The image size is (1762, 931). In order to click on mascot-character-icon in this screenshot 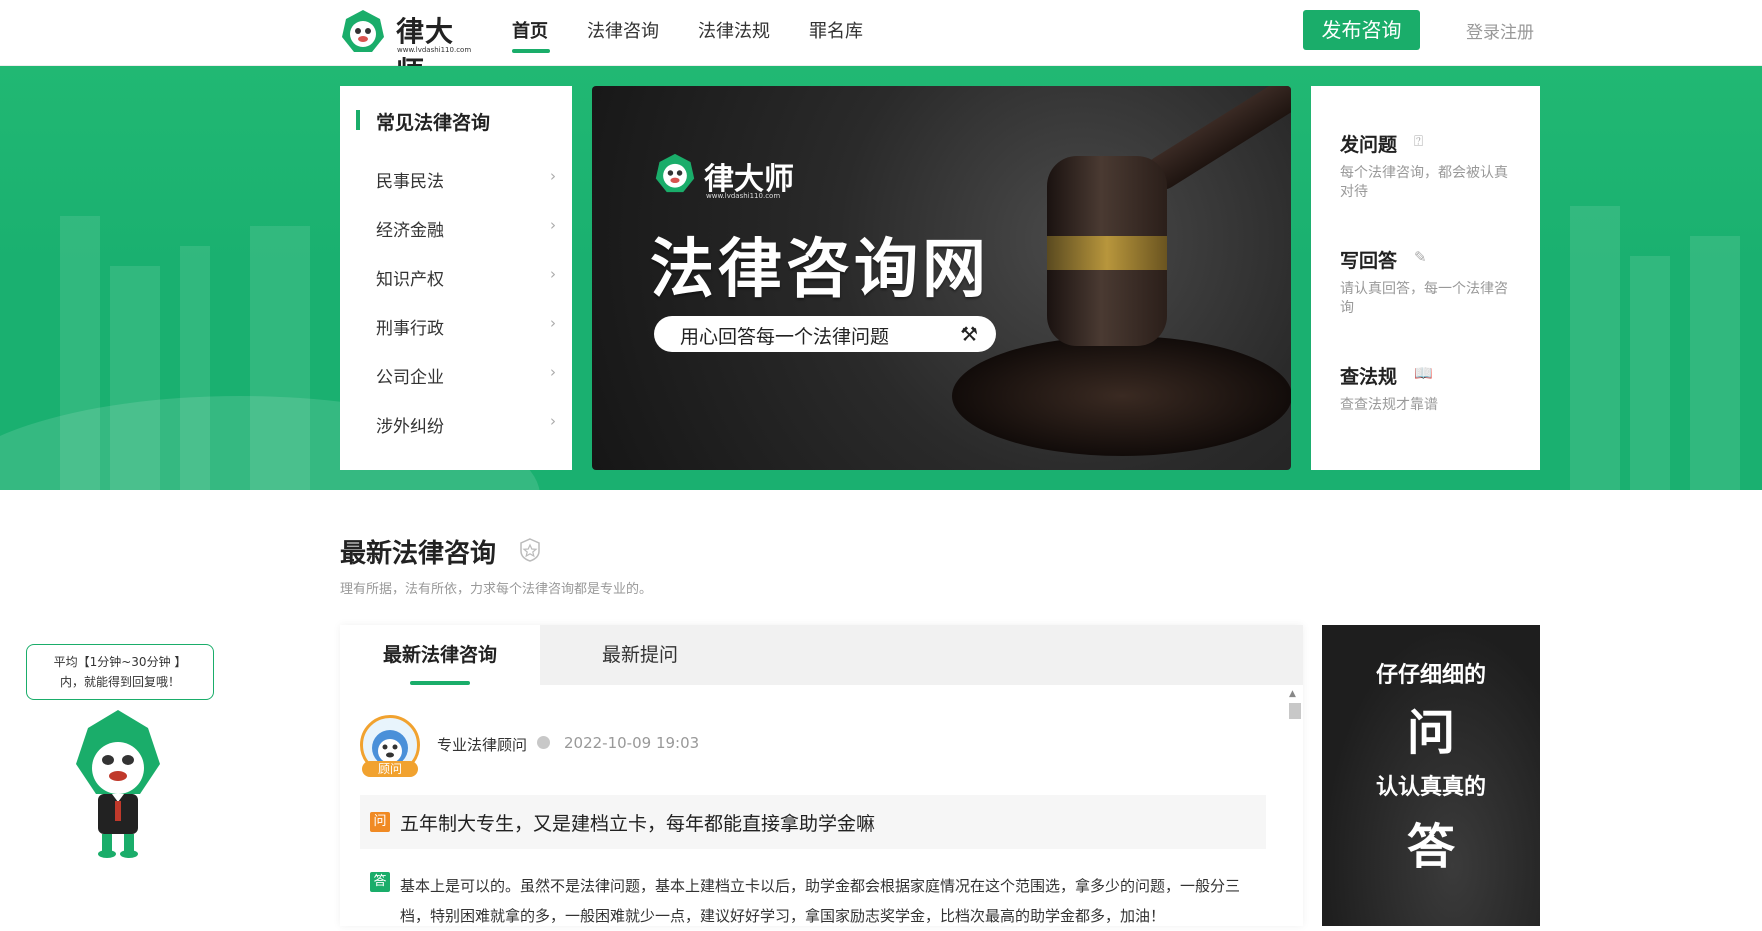, I will do `click(118, 783)`.